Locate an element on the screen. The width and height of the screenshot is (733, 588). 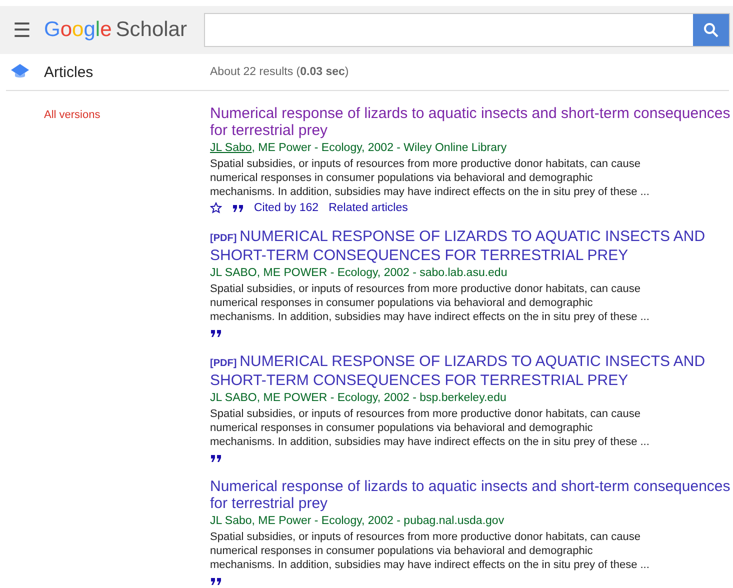
menu-icon: ☰ is located at coordinates (22, 30).